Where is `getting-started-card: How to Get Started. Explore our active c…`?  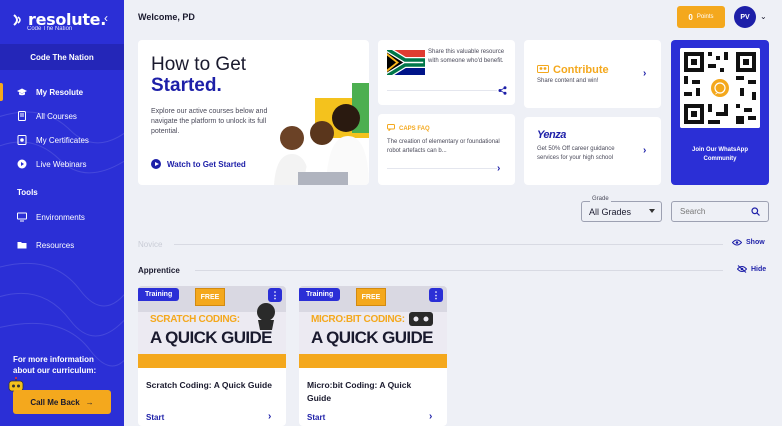
getting-started-card: How to Get Started. Explore our active c… is located at coordinates (253, 112).